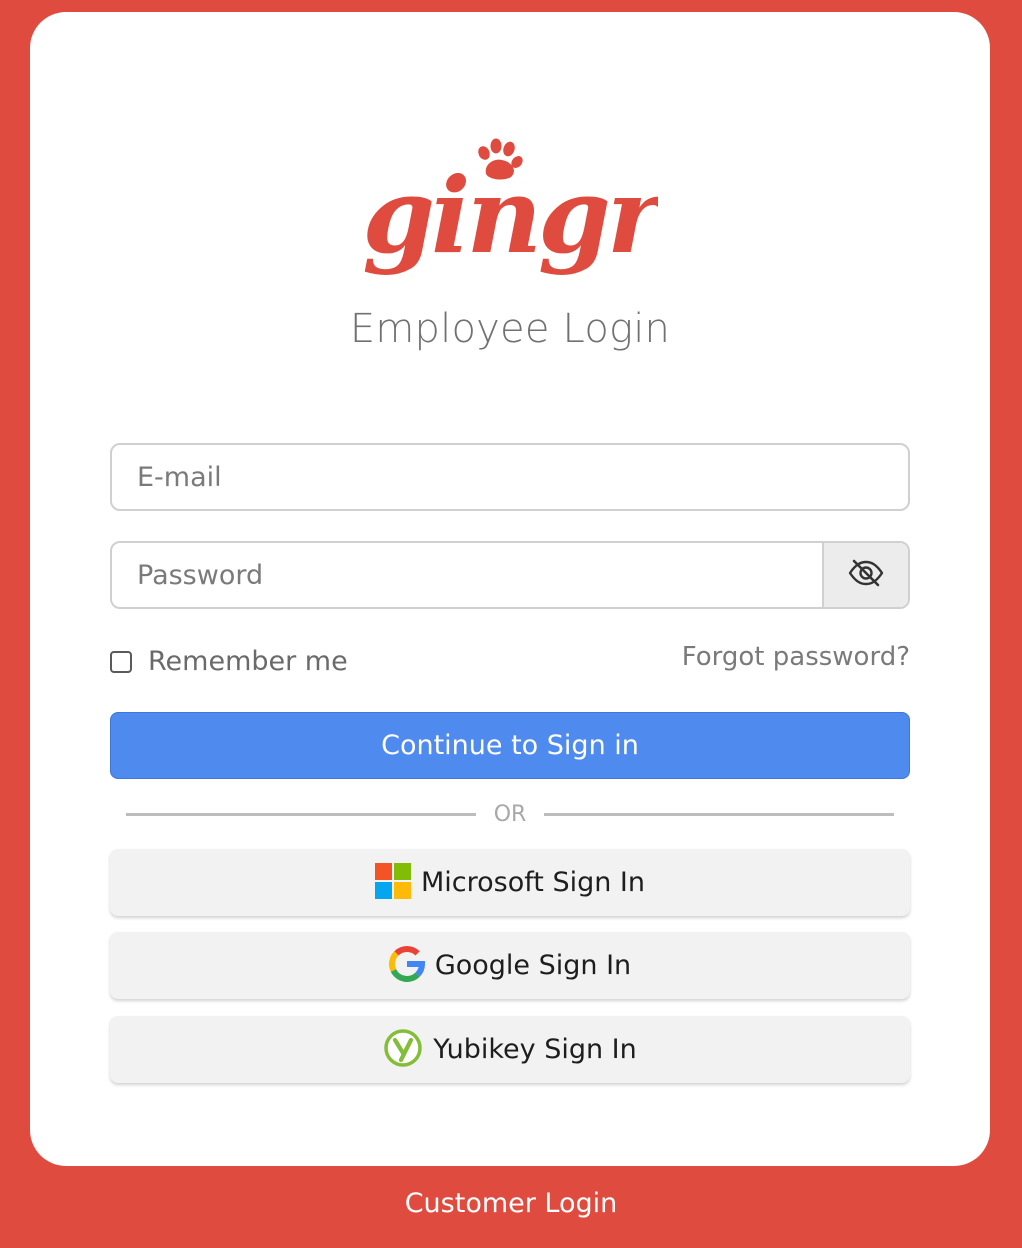  I want to click on divider-line-right, so click(719, 814).